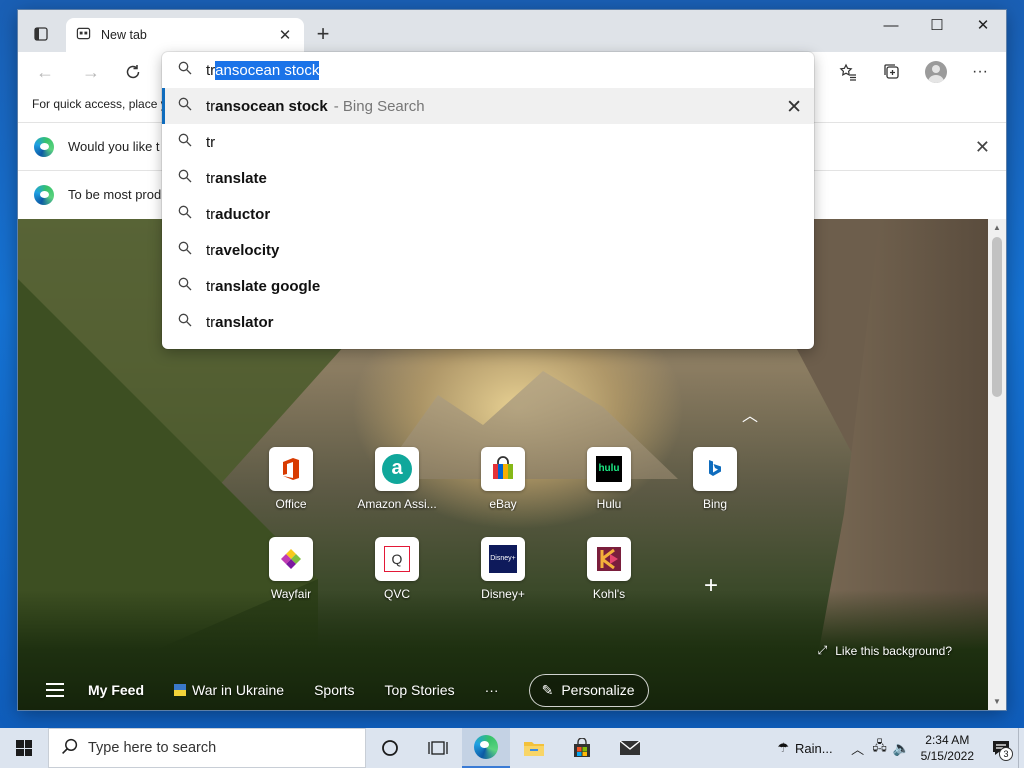 This screenshot has height=768, width=1024. Describe the element at coordinates (291, 469) in the screenshot. I see `office-icon` at that location.